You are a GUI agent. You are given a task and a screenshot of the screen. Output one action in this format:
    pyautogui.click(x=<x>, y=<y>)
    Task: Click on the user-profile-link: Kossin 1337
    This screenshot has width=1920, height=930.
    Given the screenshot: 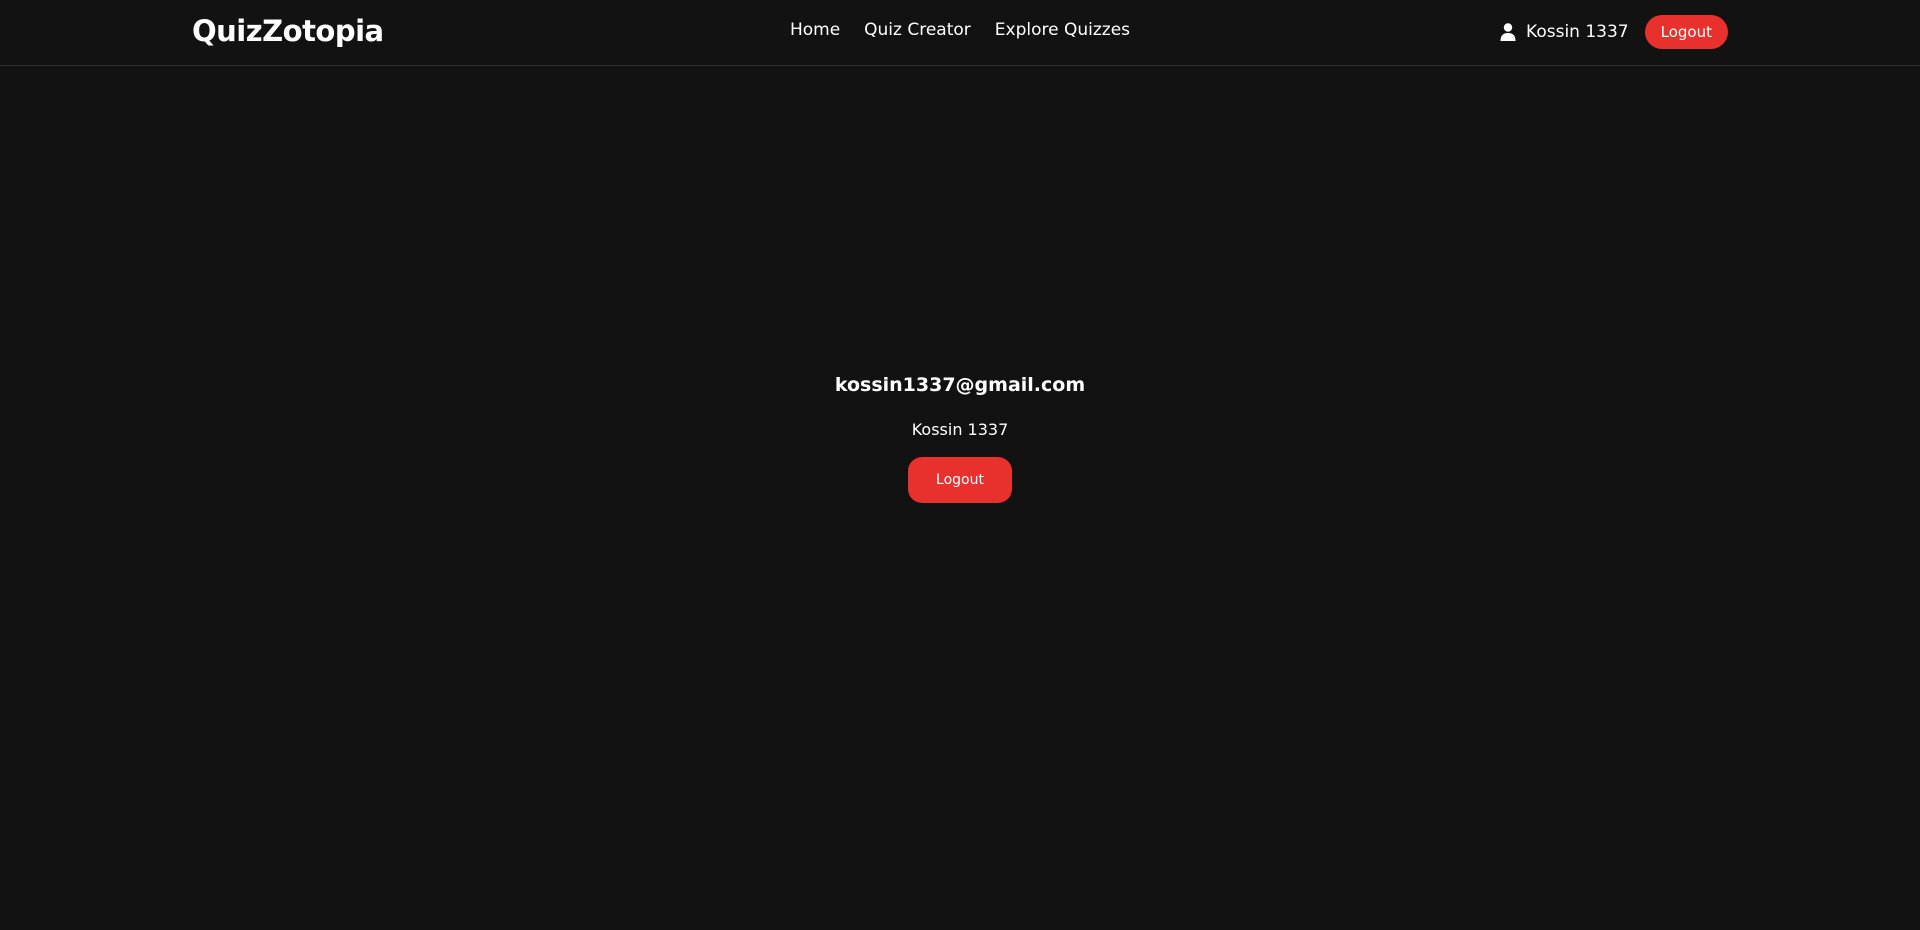 What is the action you would take?
    pyautogui.click(x=1564, y=32)
    